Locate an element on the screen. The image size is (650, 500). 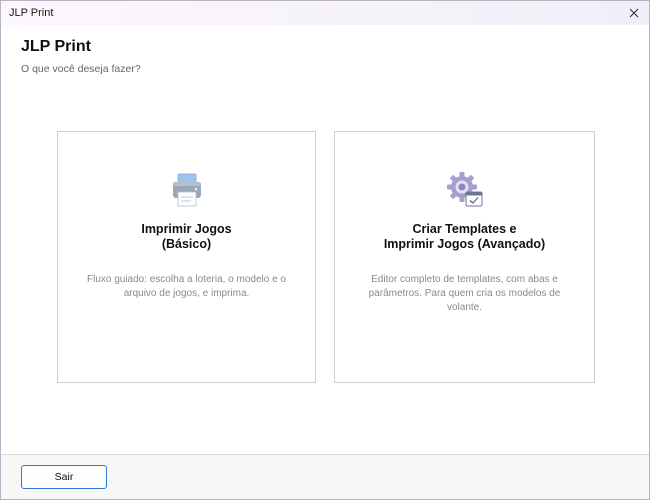
close-button is located at coordinates (634, 13).